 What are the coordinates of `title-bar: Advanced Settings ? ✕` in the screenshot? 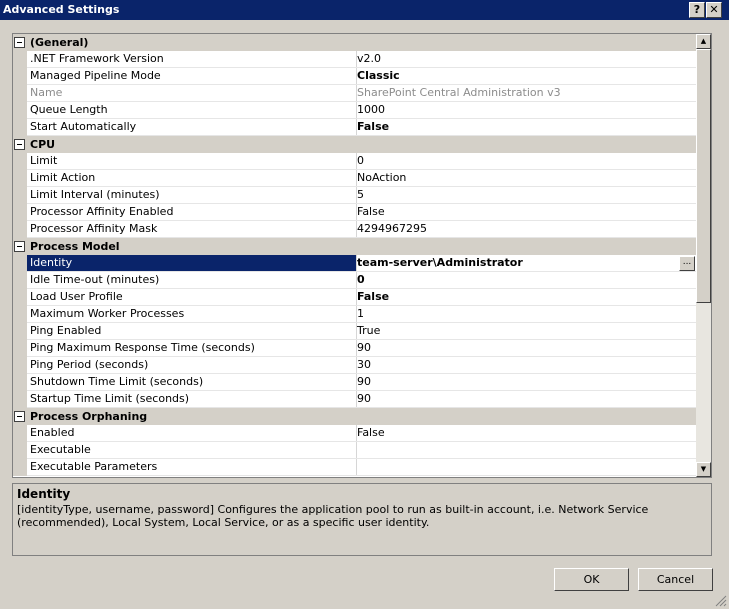 It's located at (364, 10).